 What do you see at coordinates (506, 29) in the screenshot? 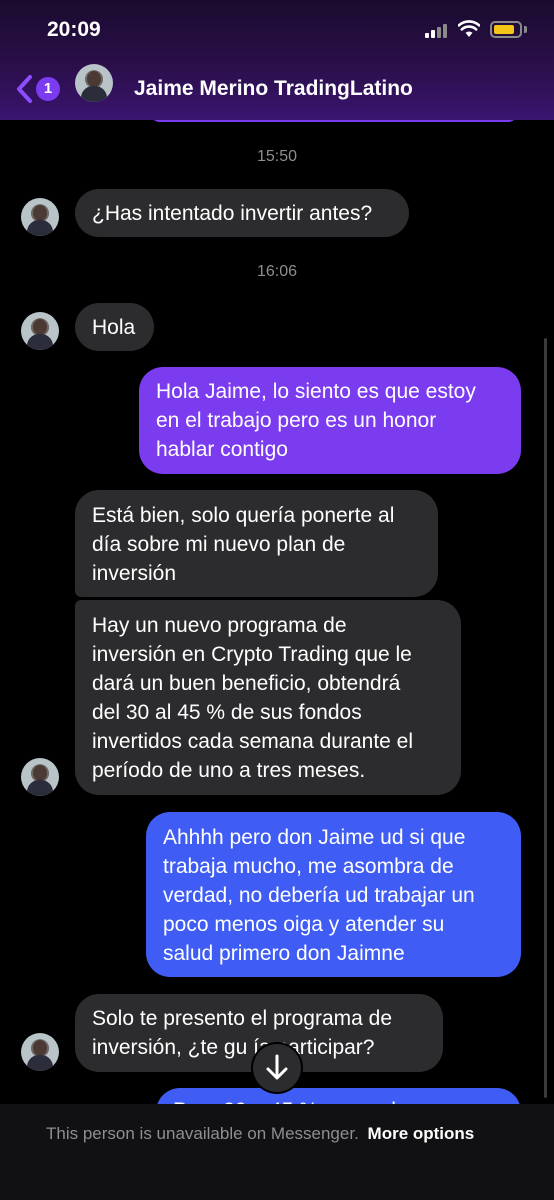
I see `battery-icon` at bounding box center [506, 29].